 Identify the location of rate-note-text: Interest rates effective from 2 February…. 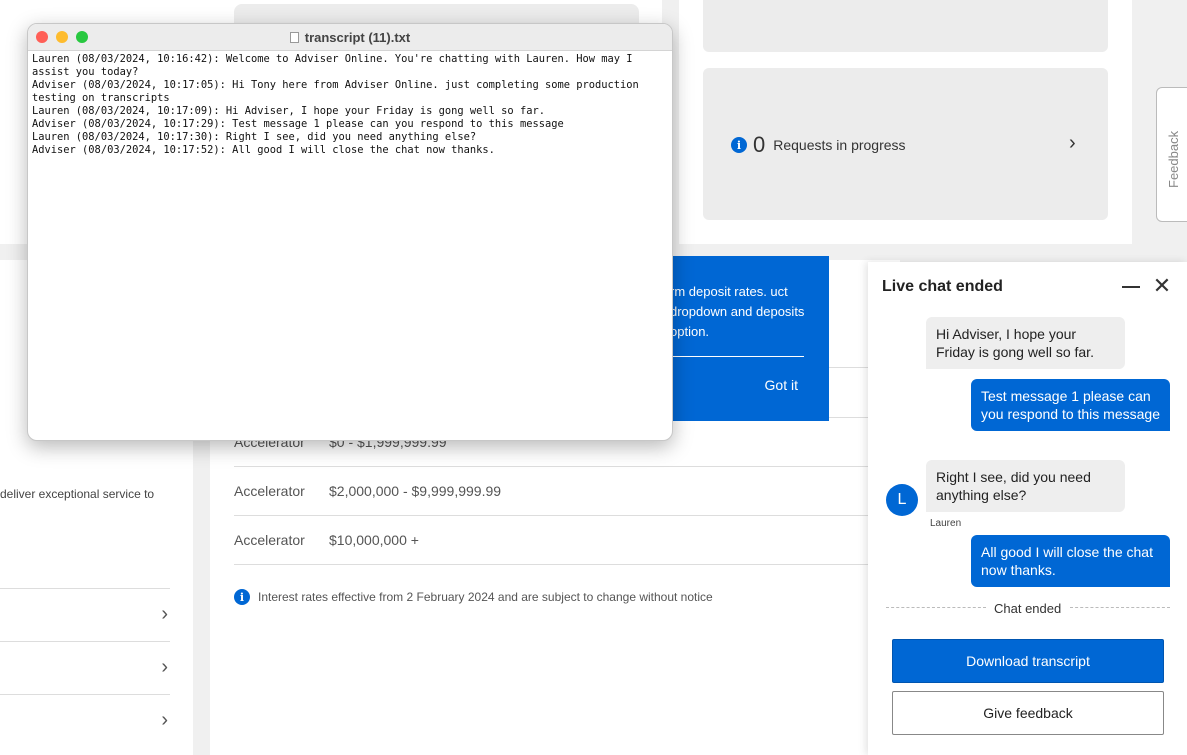
(485, 597).